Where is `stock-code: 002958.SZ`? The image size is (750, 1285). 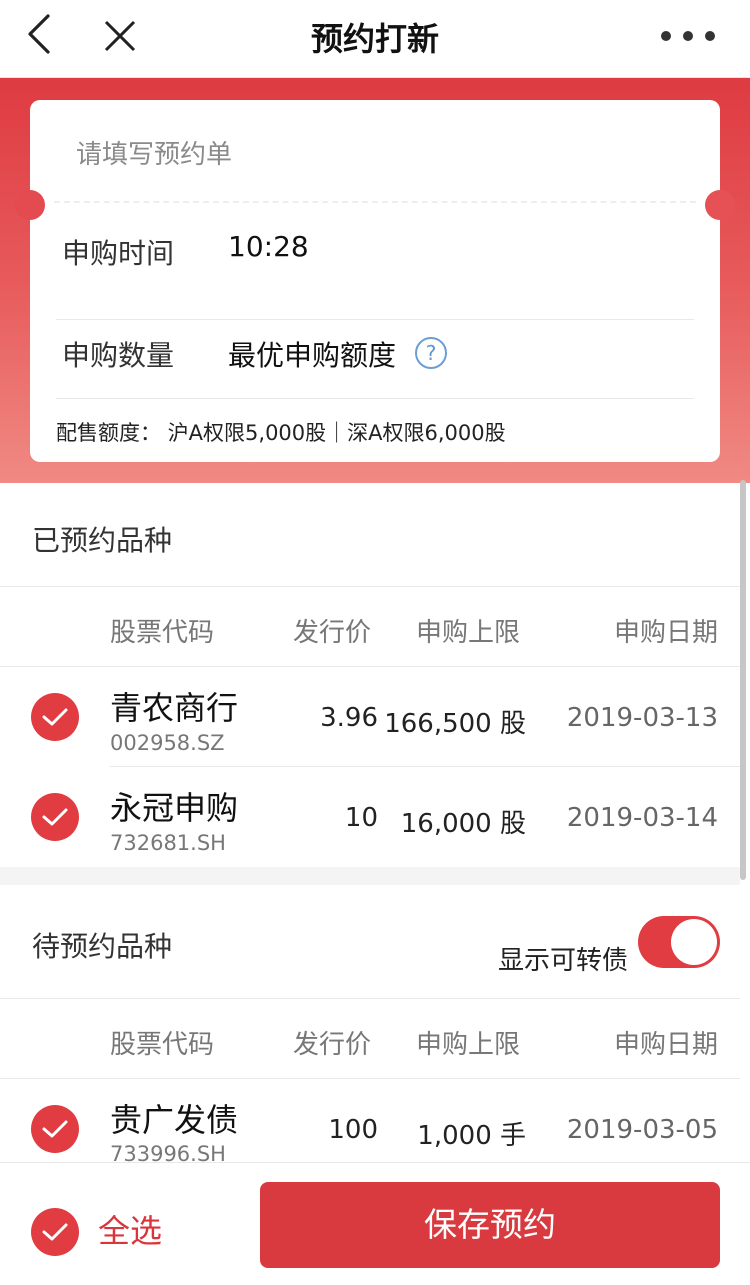
stock-code: 002958.SZ is located at coordinates (167, 743).